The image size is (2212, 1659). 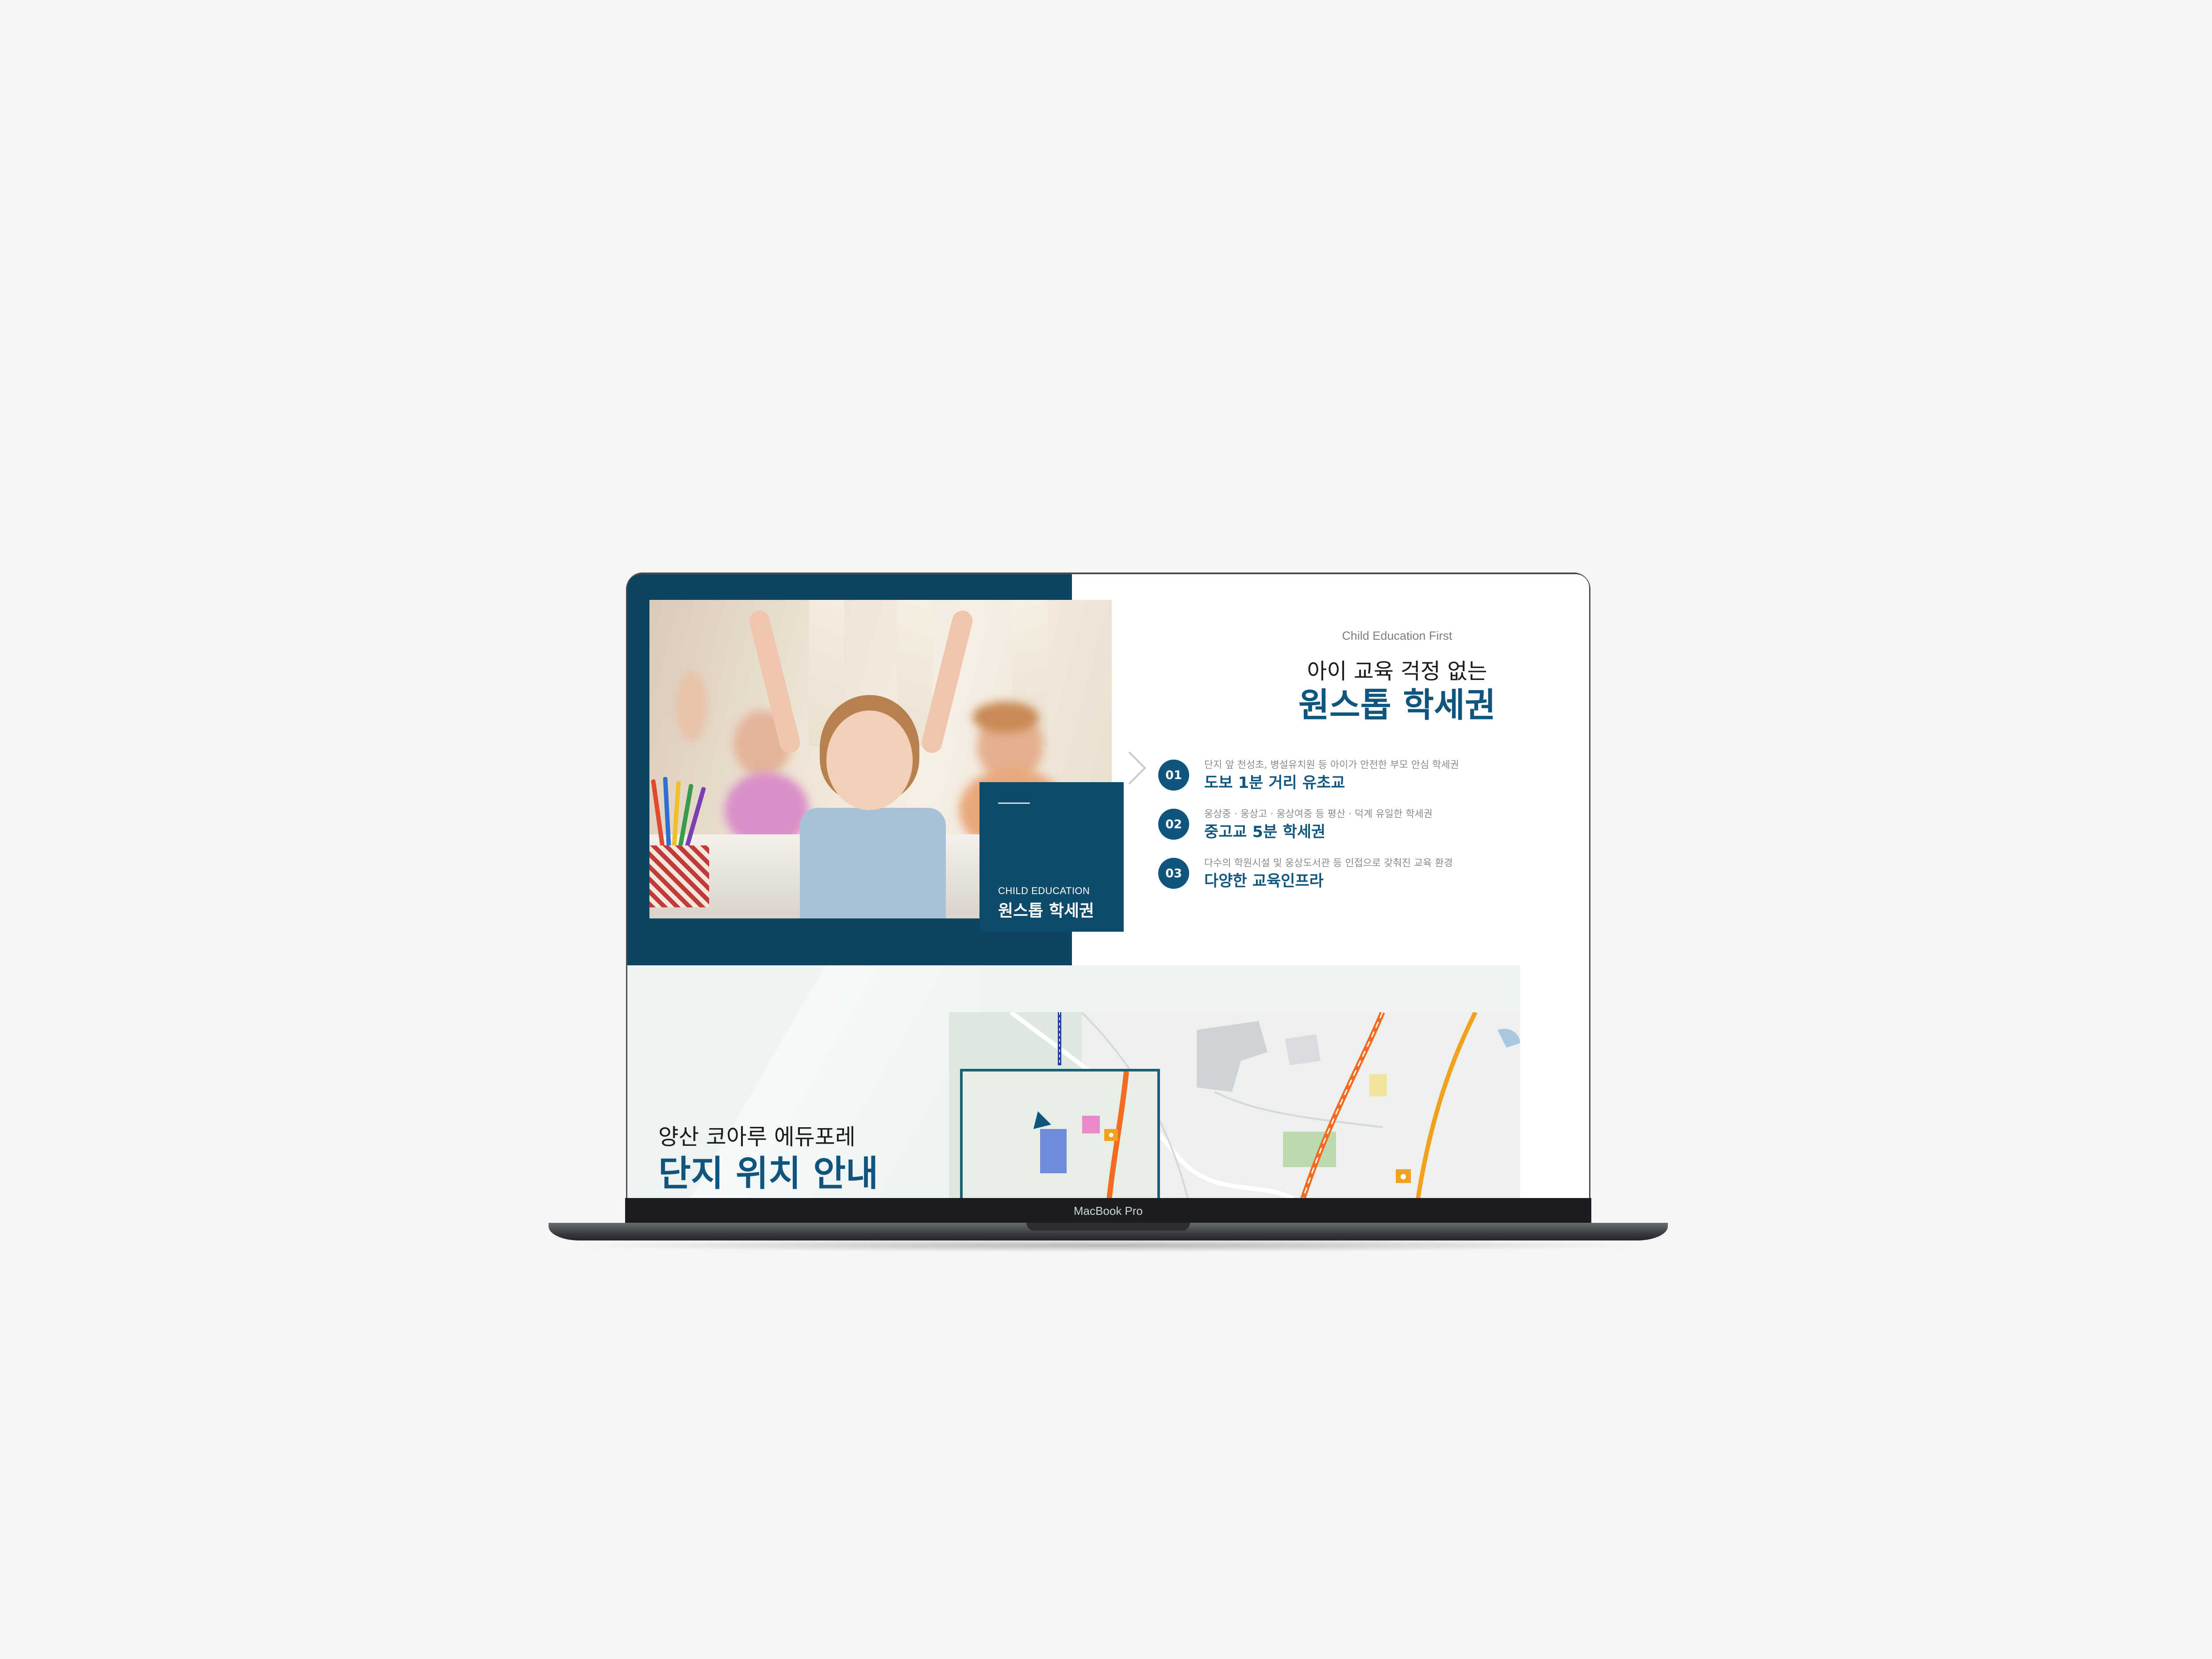 I want to click on caption-english: CHILD EDUCATION, so click(x=1044, y=891).